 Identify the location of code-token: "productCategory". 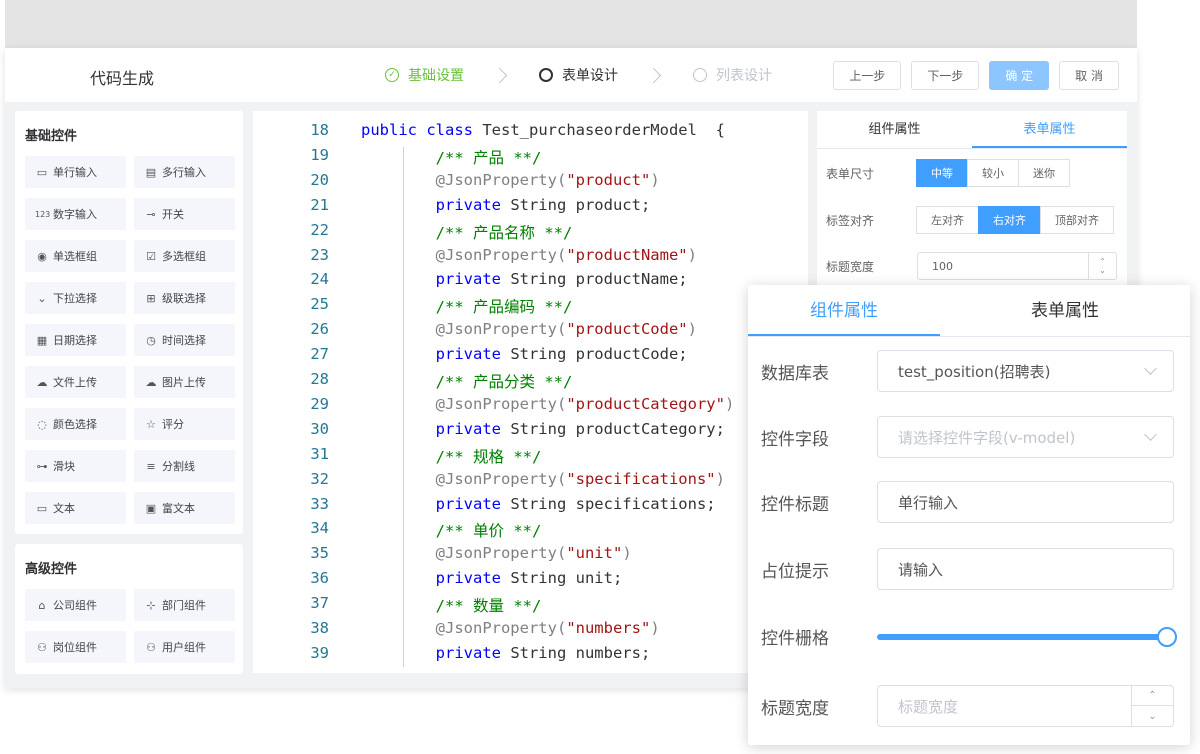
(645, 403).